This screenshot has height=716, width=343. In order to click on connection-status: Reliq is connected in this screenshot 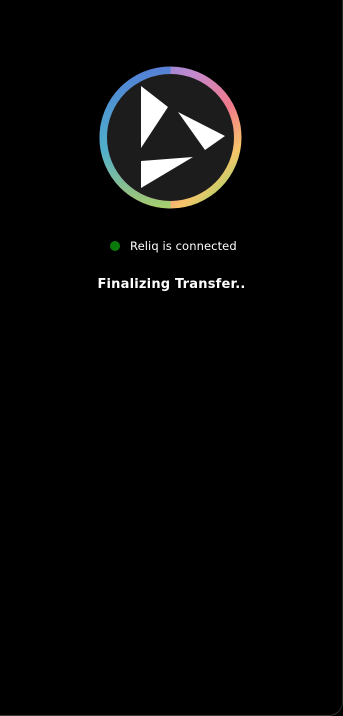, I will do `click(173, 246)`.